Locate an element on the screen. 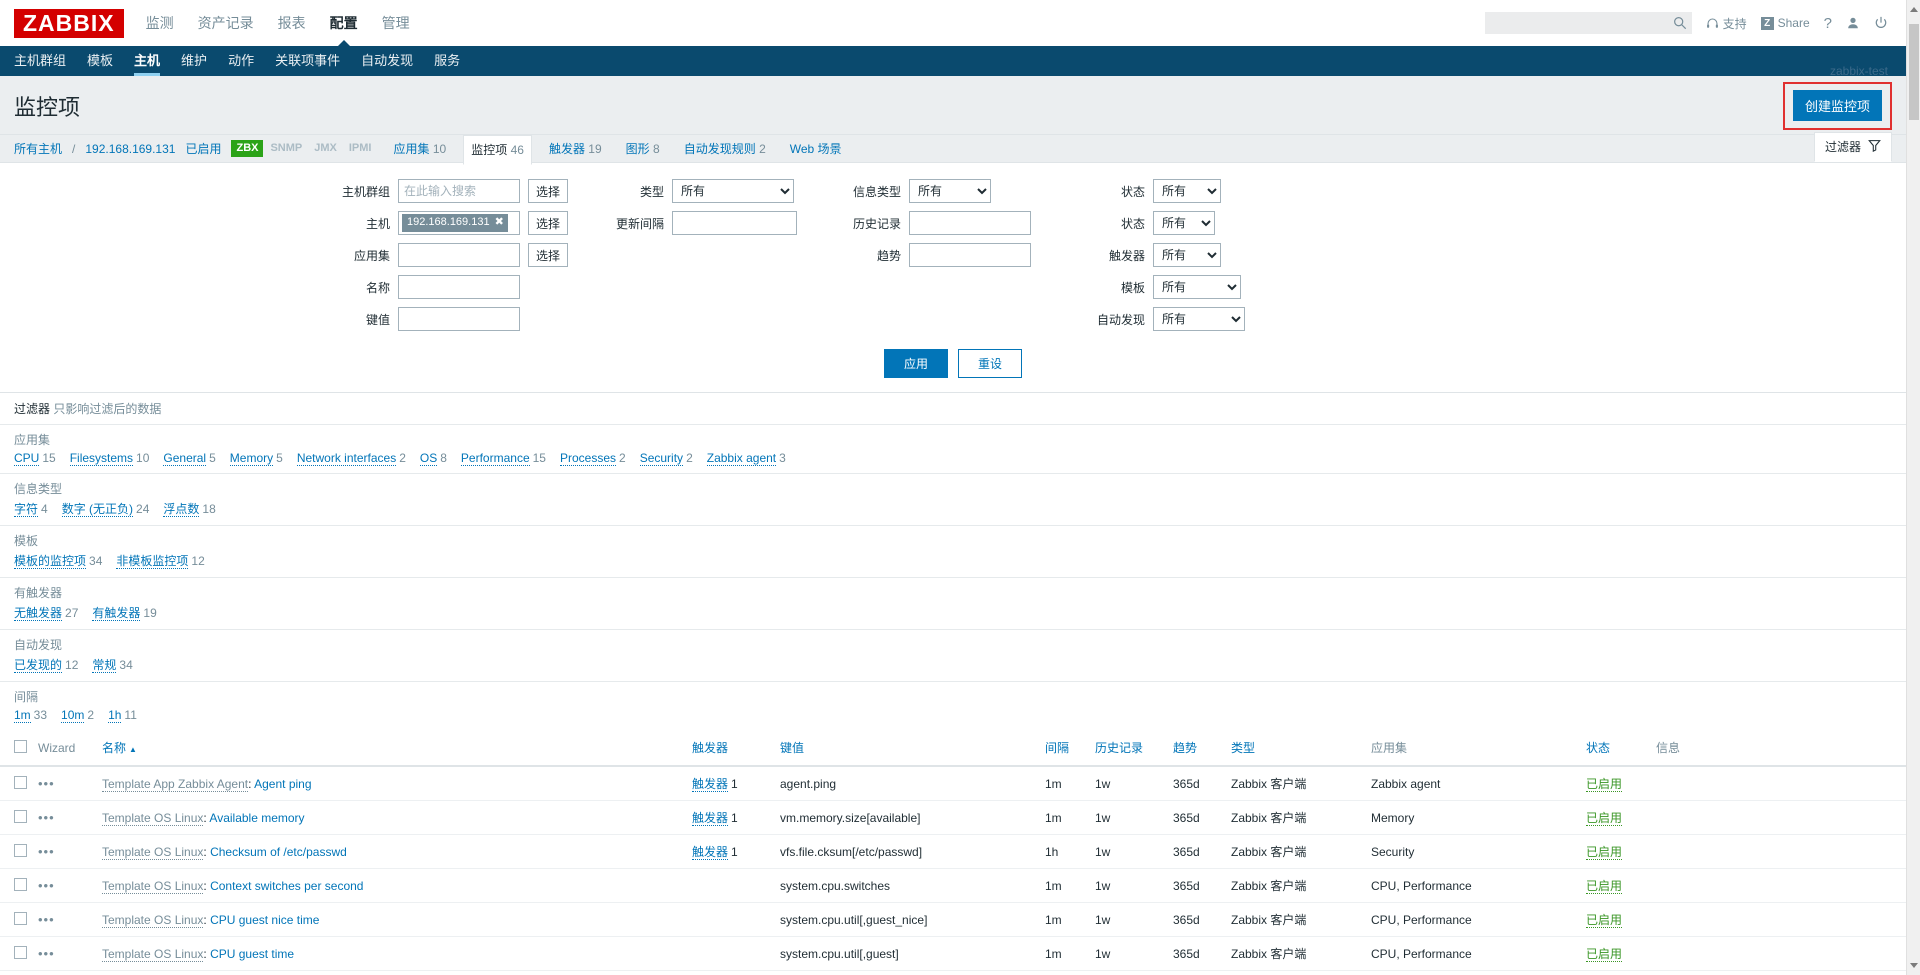 This screenshot has height=975, width=1920. subfilter-link: Processes is located at coordinates (588, 458).